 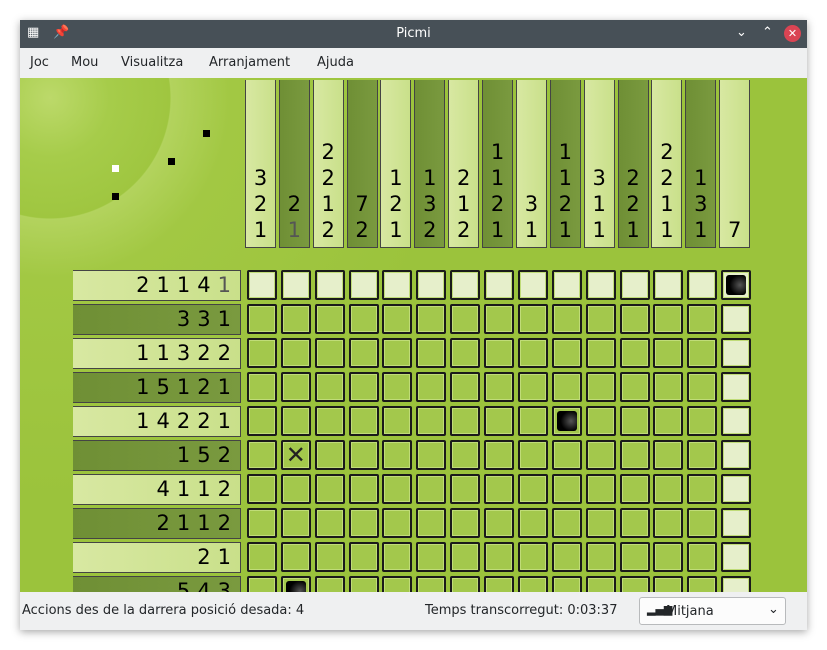 What do you see at coordinates (295, 455) in the screenshot?
I see `grid-cell: ✕` at bounding box center [295, 455].